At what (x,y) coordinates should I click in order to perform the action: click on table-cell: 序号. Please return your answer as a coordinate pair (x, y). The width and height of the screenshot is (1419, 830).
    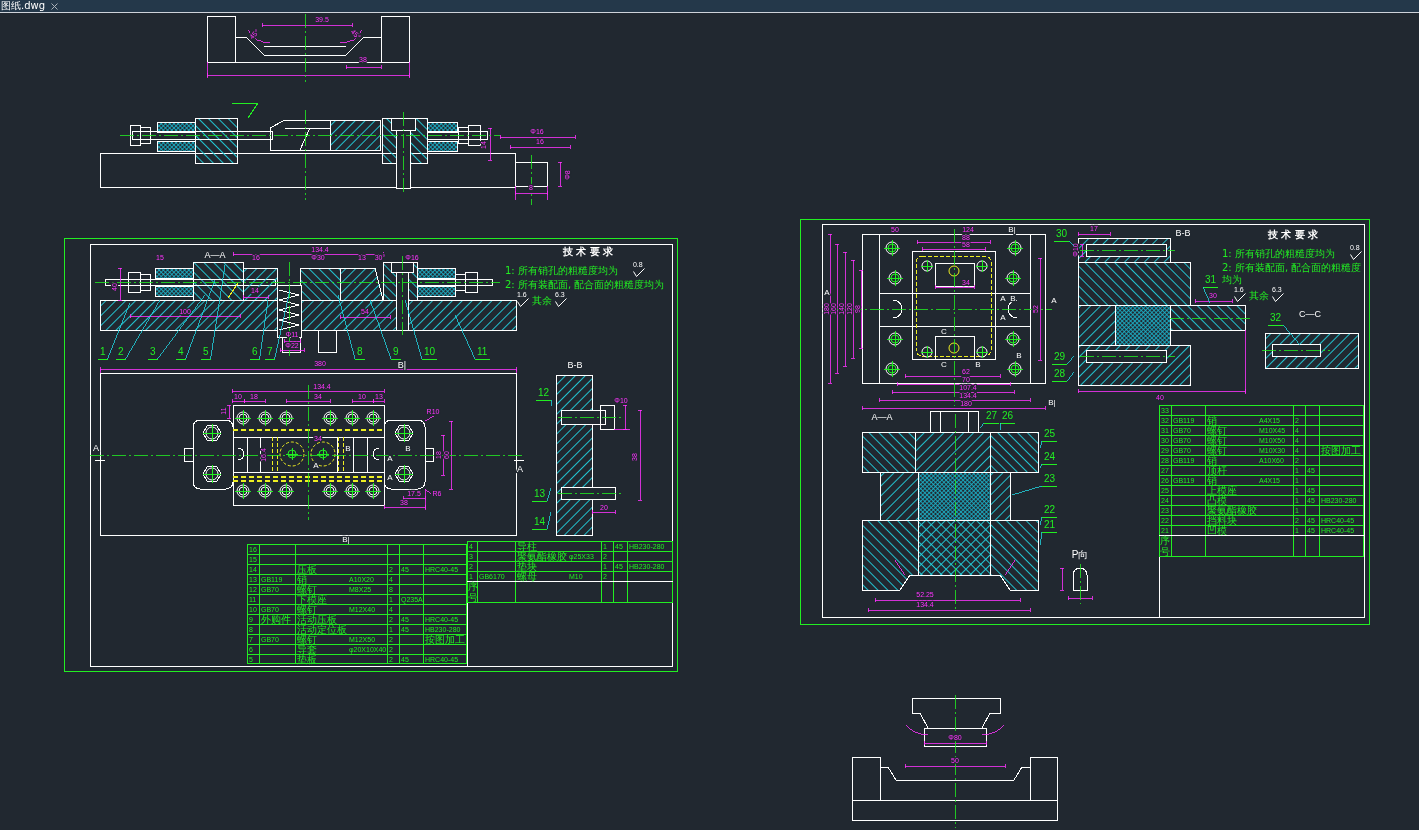
    Looking at the image, I should click on (1165, 546).